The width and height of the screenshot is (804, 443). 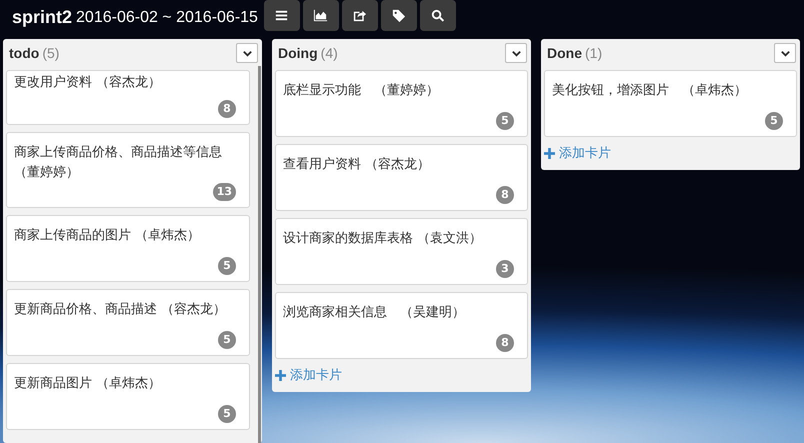 I want to click on share-button, so click(x=360, y=15).